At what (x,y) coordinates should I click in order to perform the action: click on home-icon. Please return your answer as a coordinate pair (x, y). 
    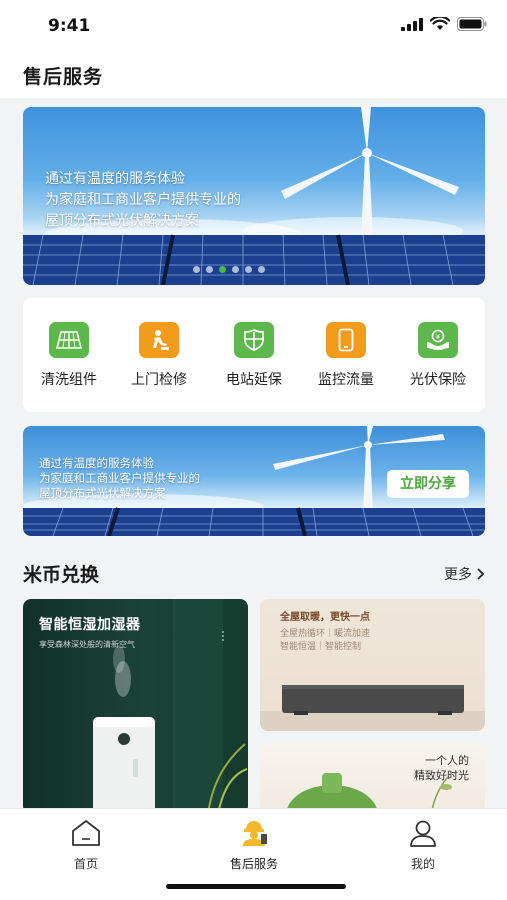
    Looking at the image, I should click on (86, 833).